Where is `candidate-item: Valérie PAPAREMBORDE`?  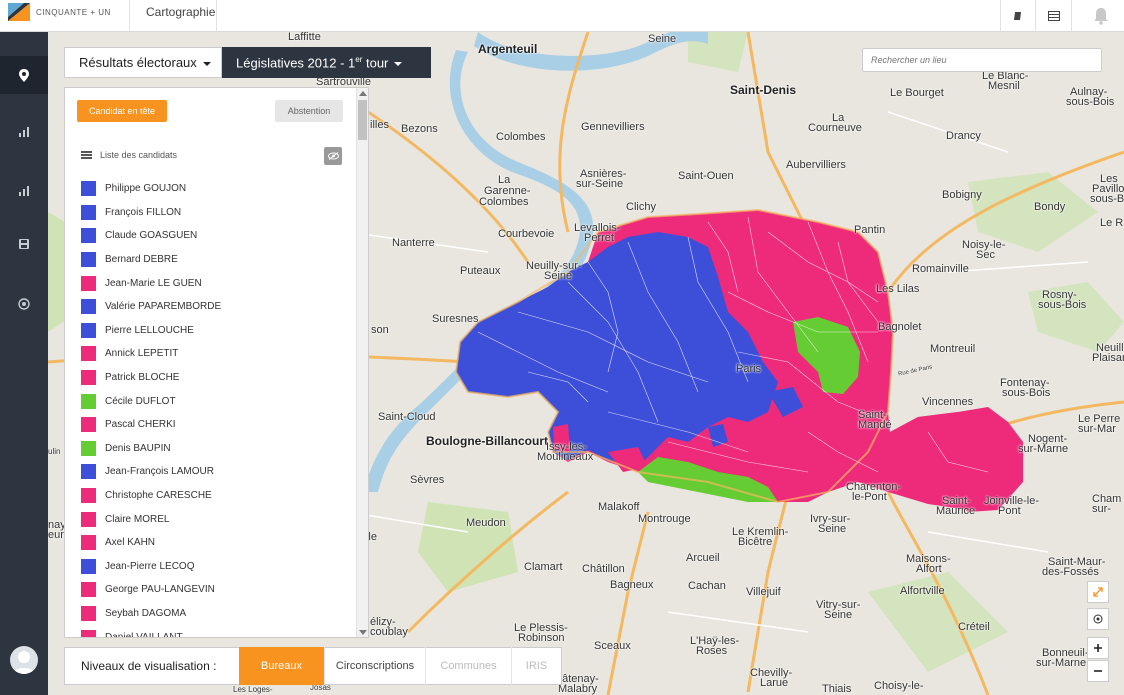 candidate-item: Valérie PAPAREMBORDE is located at coordinates (216, 307).